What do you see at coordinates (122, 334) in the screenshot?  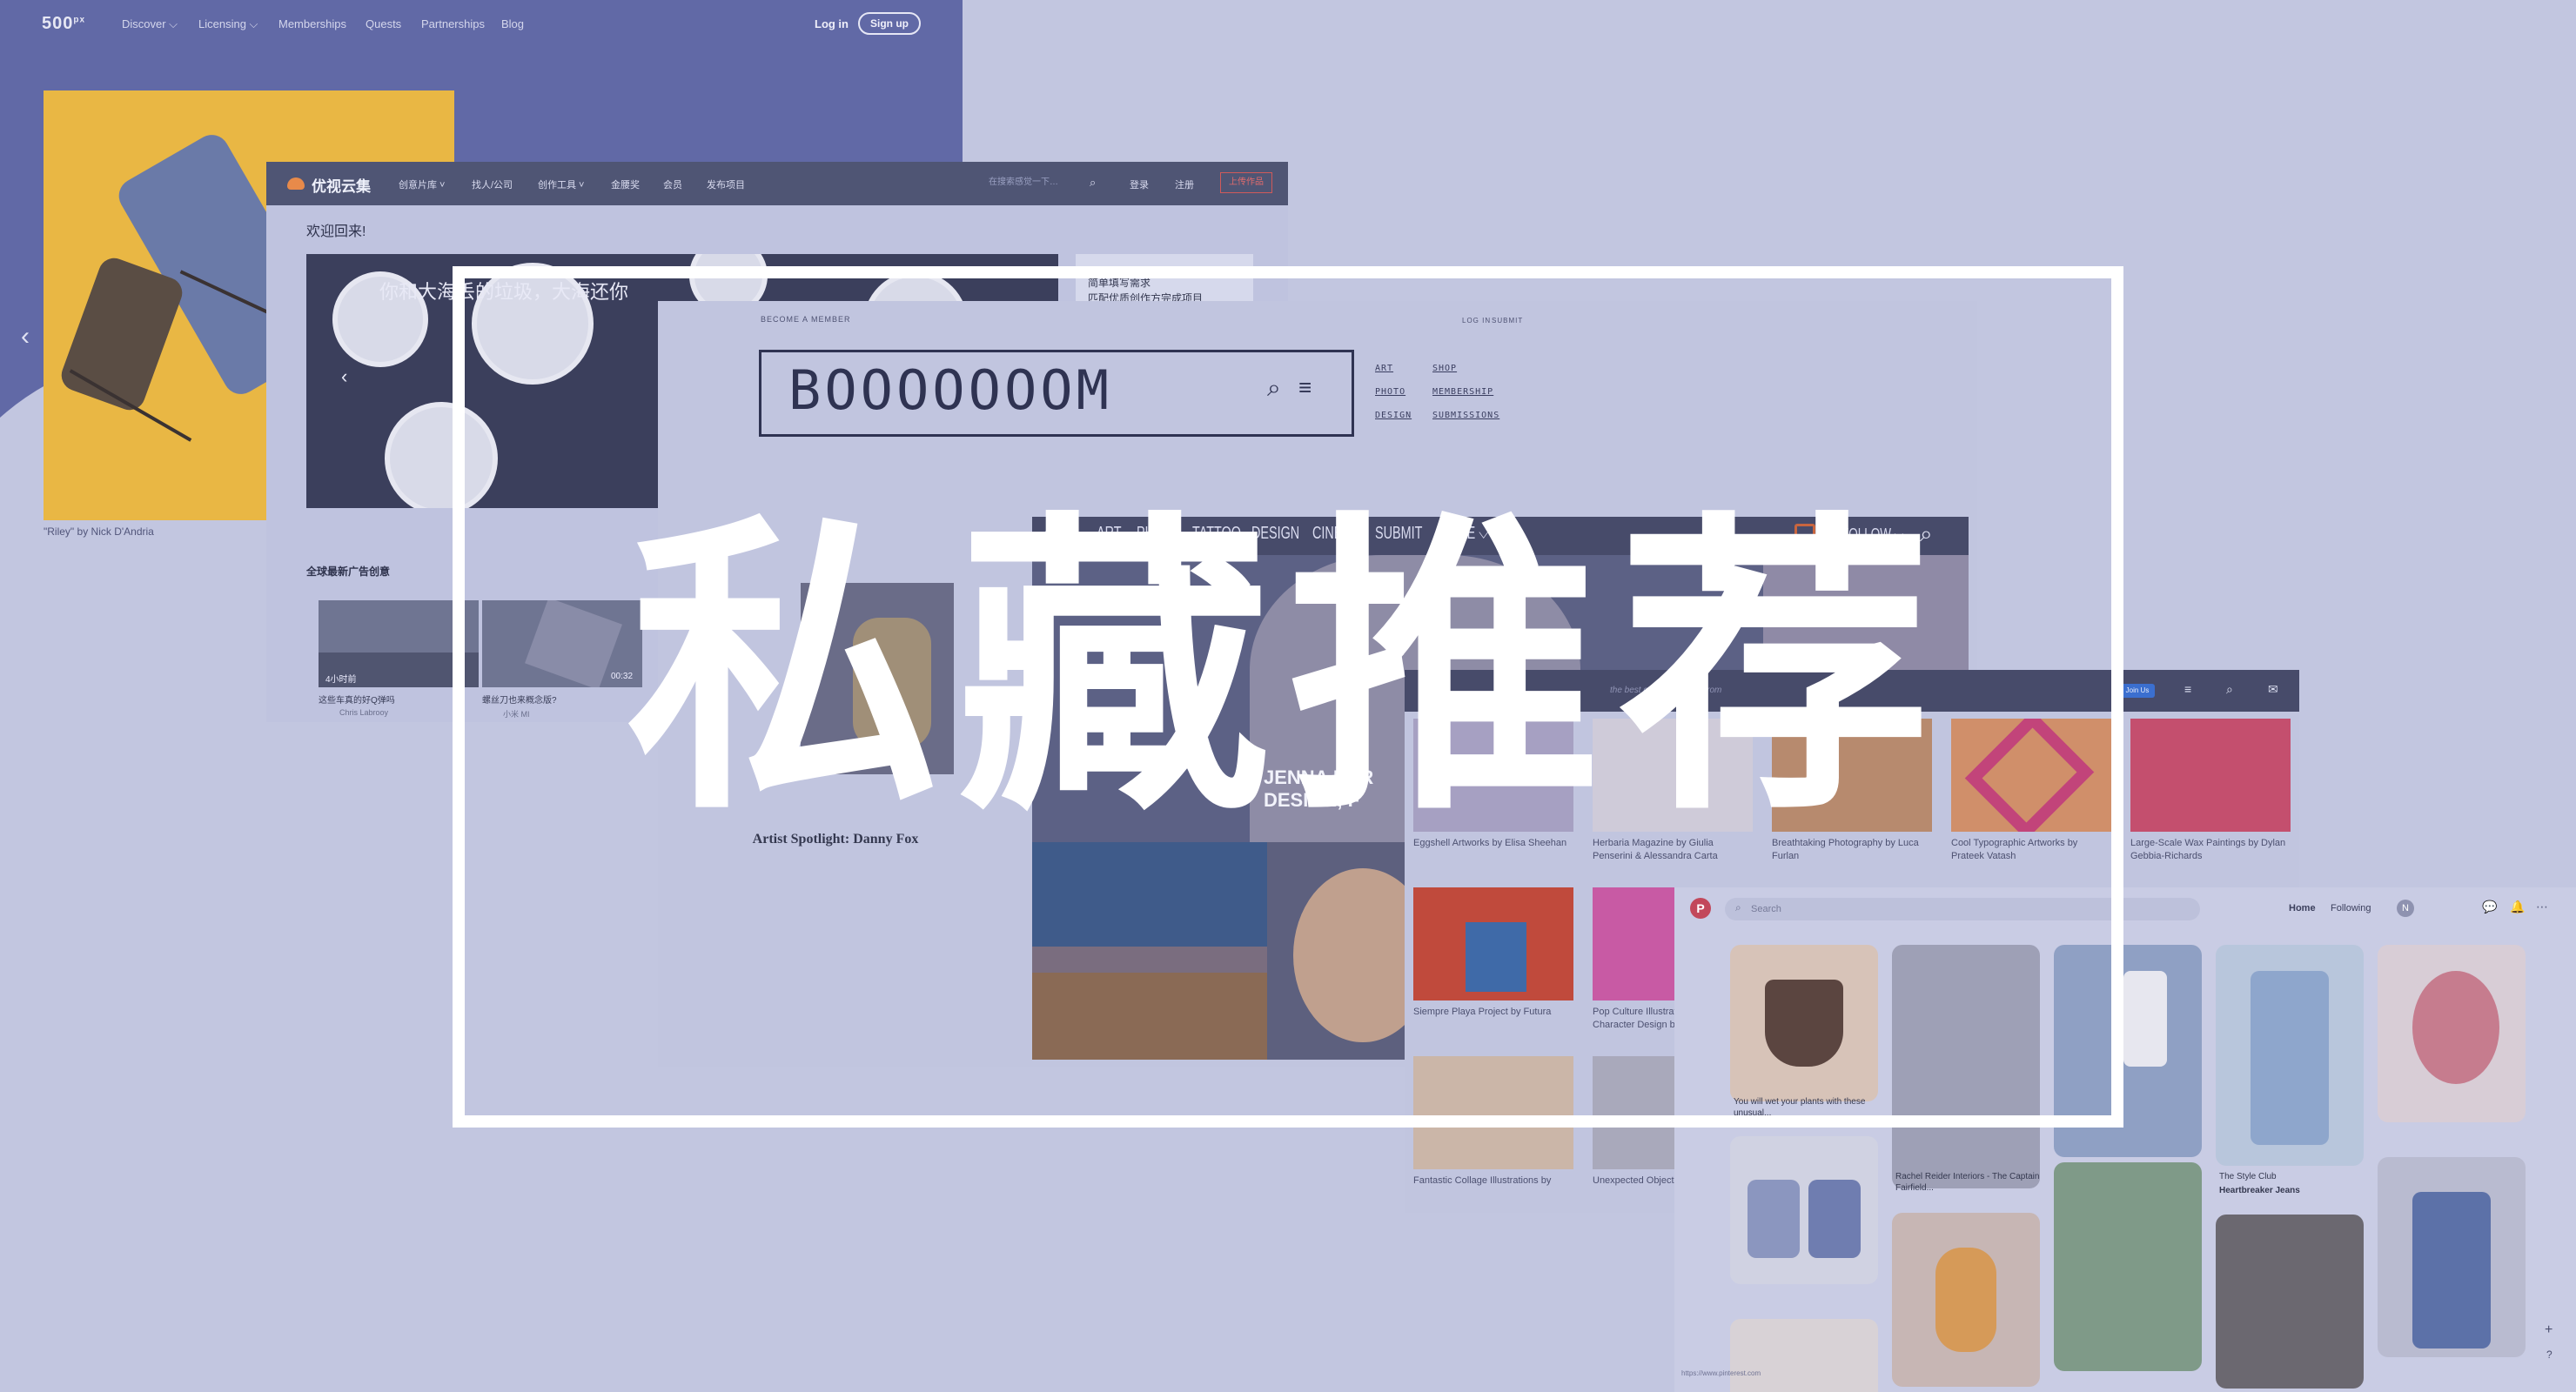 I see `photo-shape` at bounding box center [122, 334].